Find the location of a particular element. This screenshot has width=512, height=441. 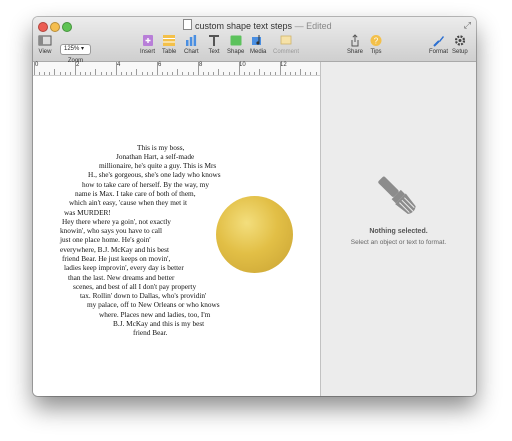

edited-status: — Edited is located at coordinates (313, 26).